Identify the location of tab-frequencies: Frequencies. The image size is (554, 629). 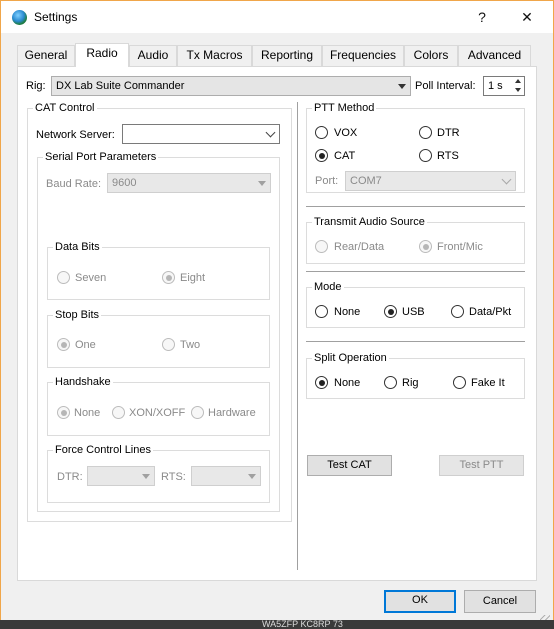
(363, 55).